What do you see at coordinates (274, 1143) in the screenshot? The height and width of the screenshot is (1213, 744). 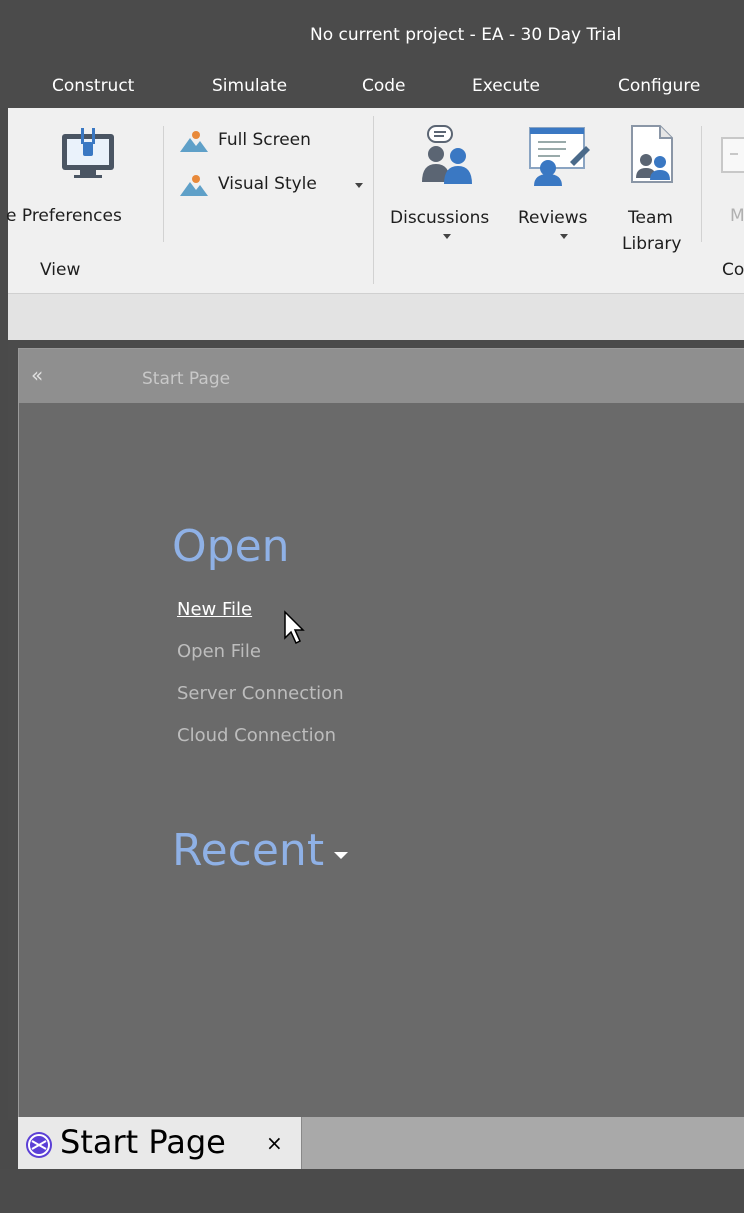 I see `close-icon: ×` at bounding box center [274, 1143].